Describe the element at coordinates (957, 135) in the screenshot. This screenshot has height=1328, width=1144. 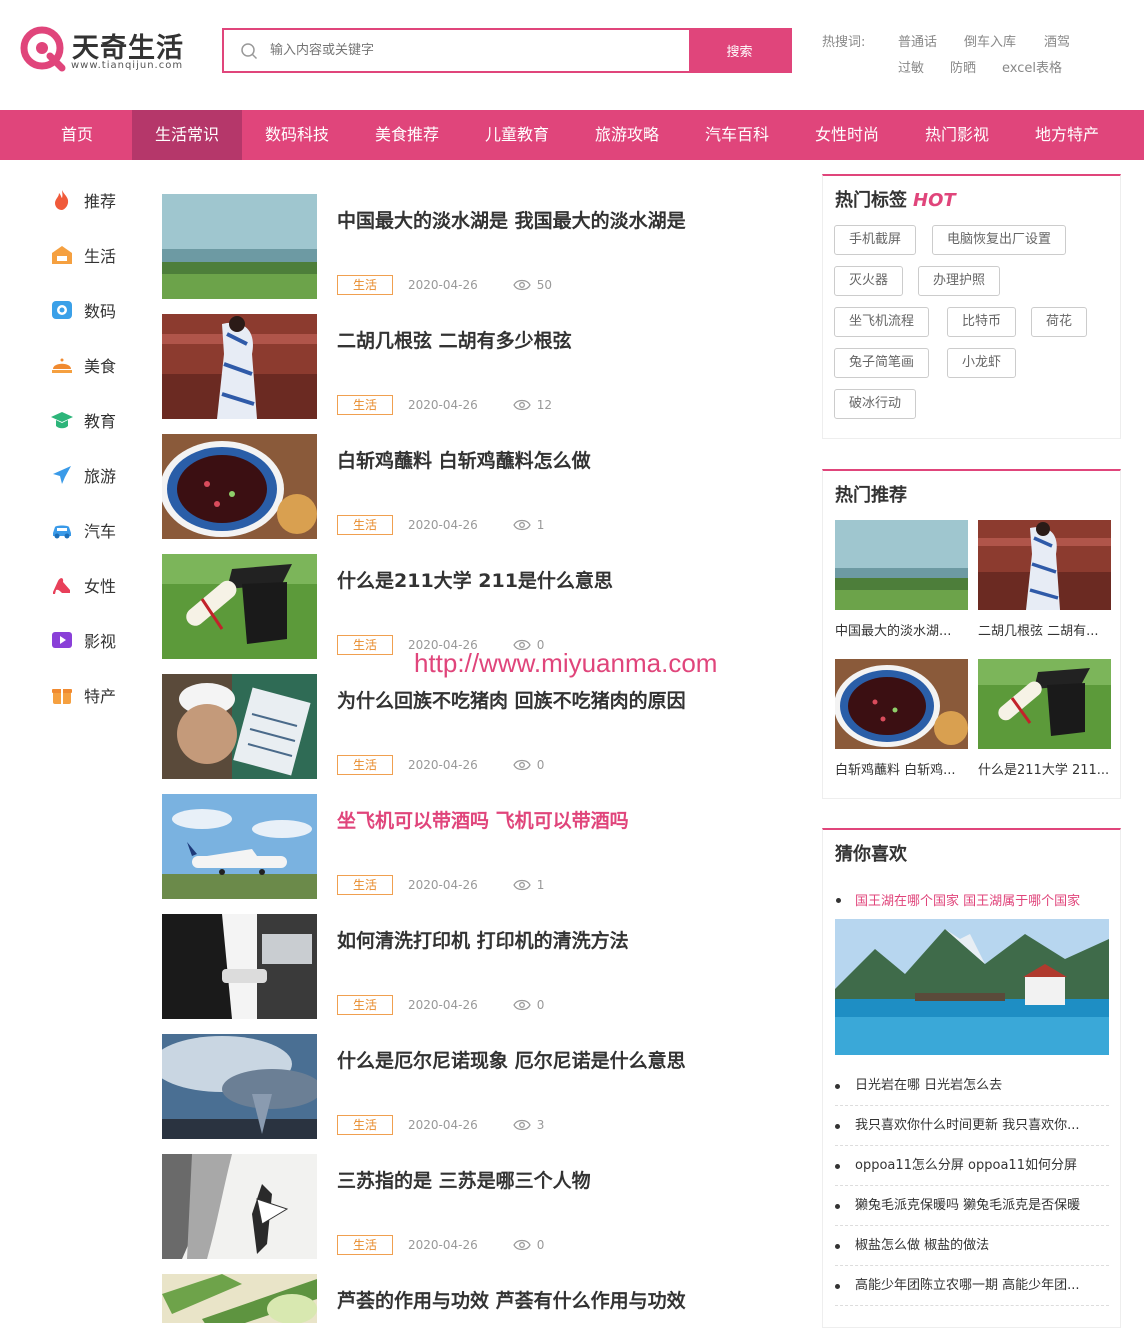
I see `nav-item-movies: 热门影视` at that location.